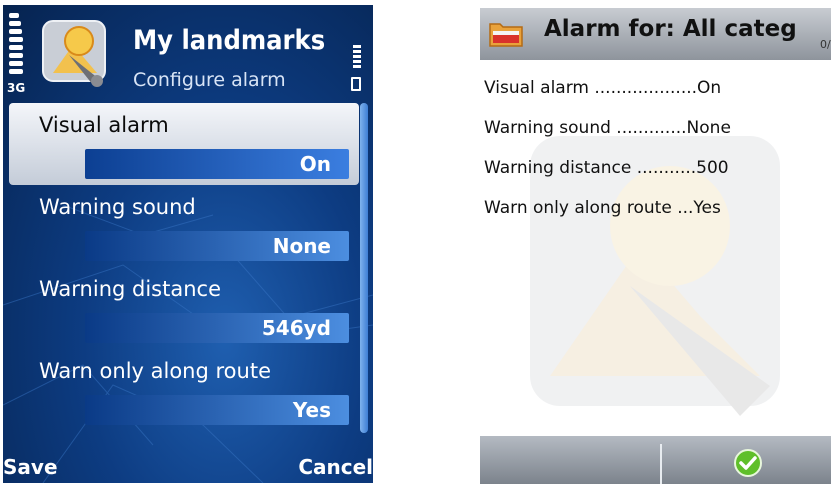  I want to click on scrollbar-thumb, so click(364, 268).